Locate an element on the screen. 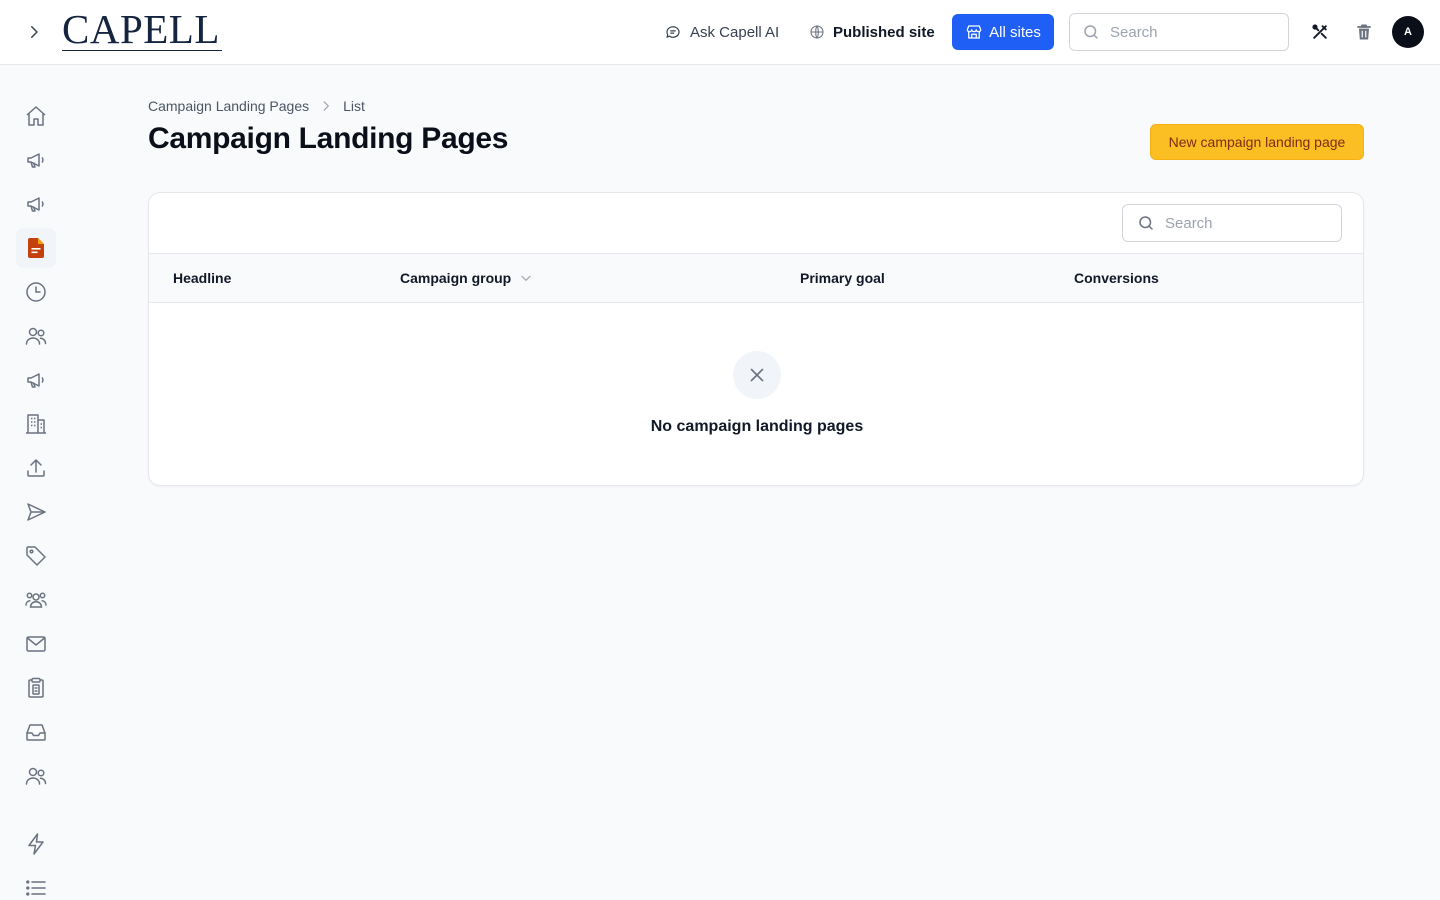 This screenshot has height=900, width=1440. tag-icon is located at coordinates (36, 556).